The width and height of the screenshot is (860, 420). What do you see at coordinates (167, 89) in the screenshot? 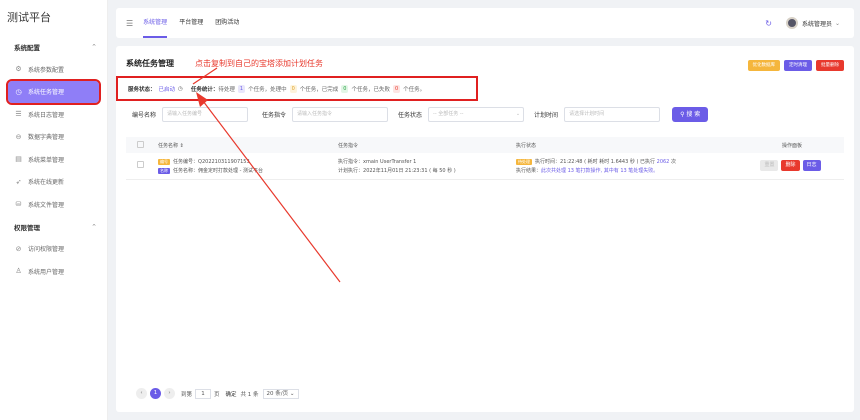
I see `service-running-link: 已启动` at bounding box center [167, 89].